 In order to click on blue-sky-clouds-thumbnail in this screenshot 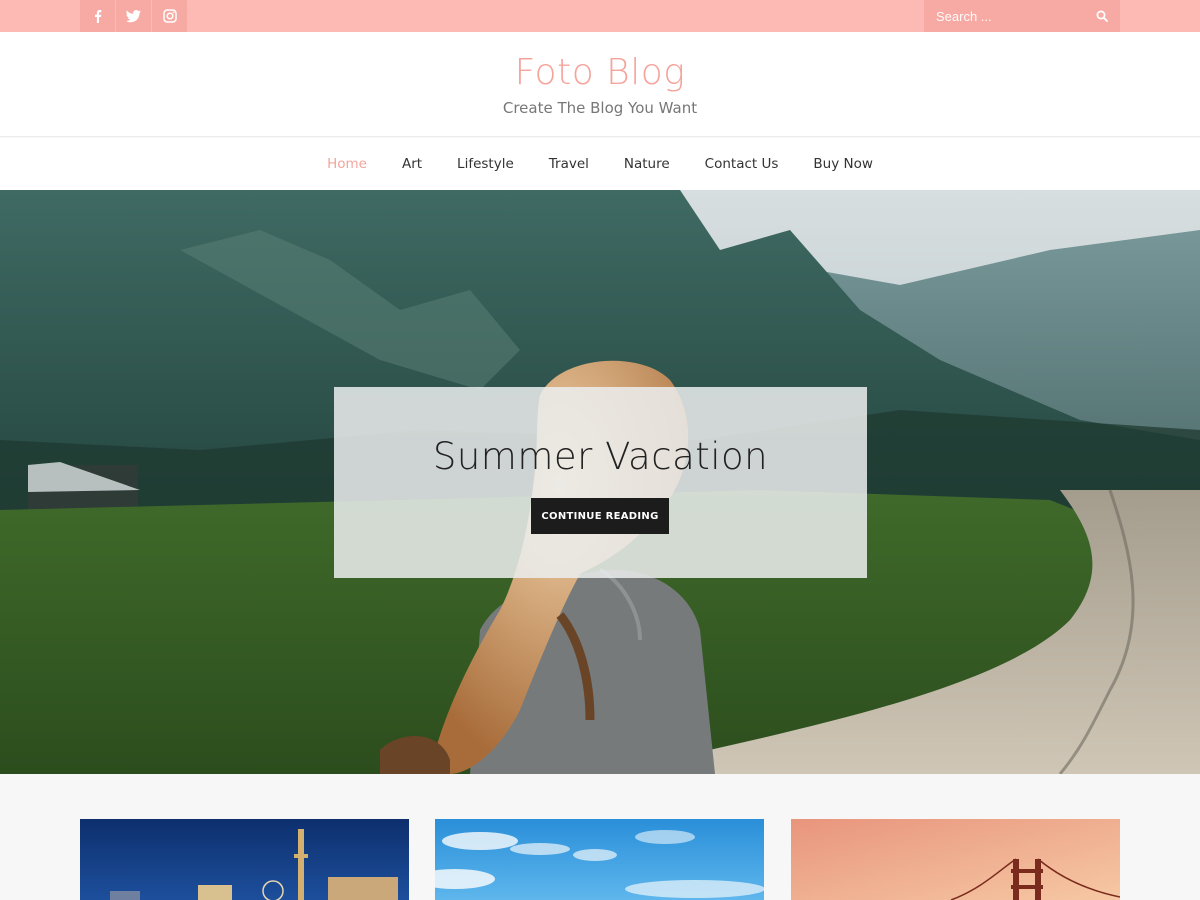, I will do `click(599, 859)`.